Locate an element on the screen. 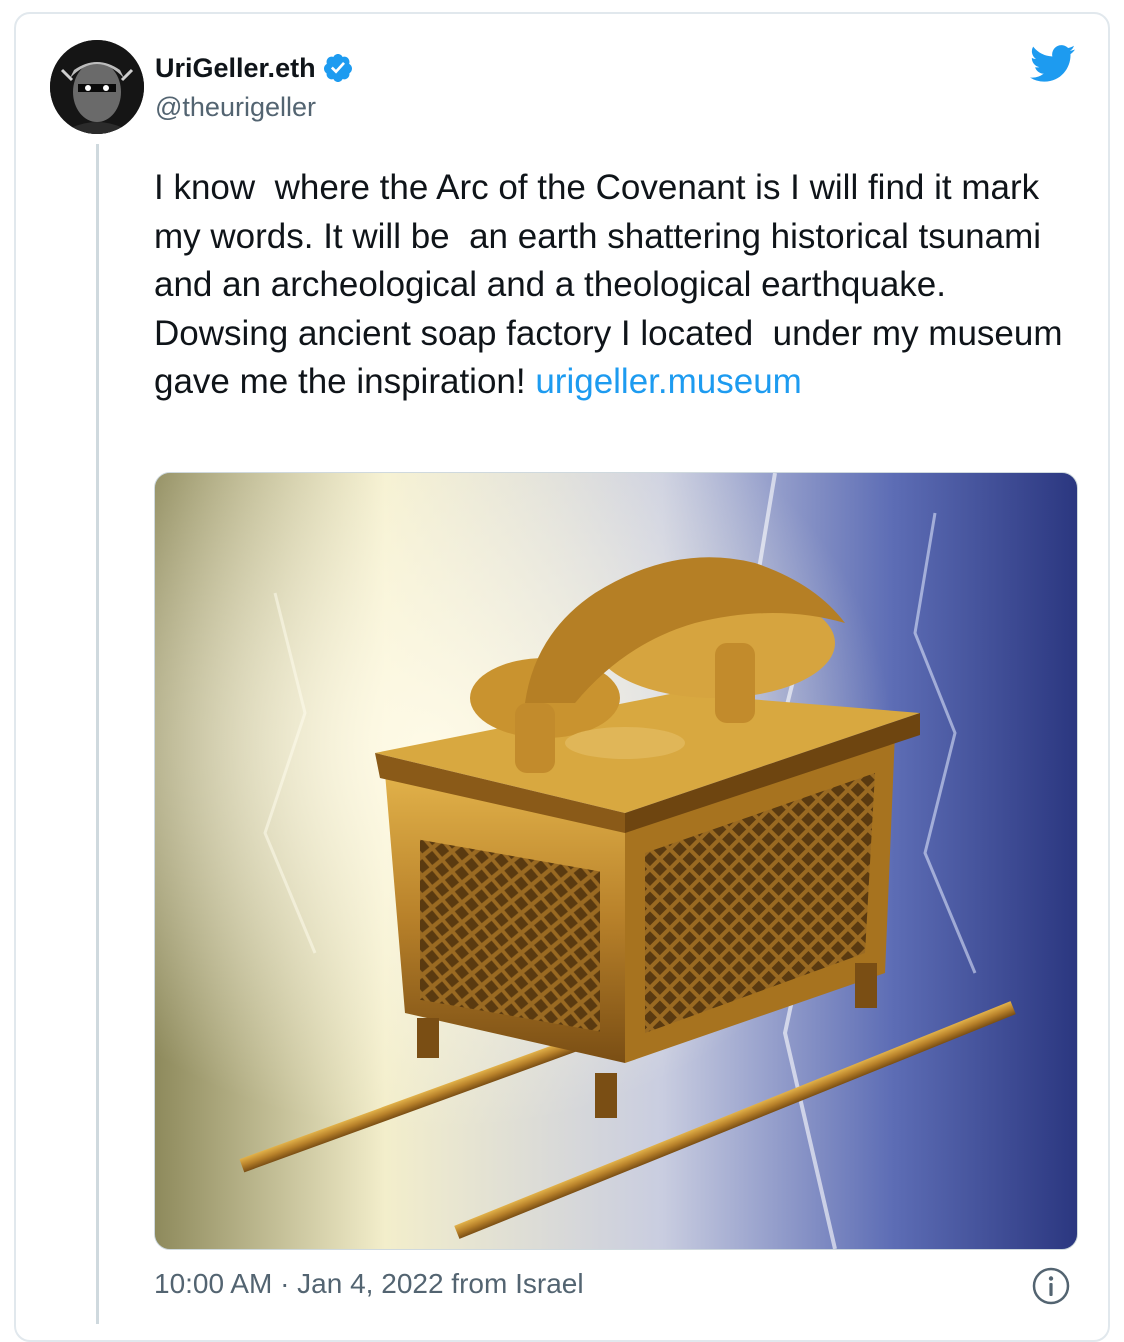  tweet-timestamp: 10:00 AM · Jan 4, 2022 from Israel is located at coordinates (369, 1284).